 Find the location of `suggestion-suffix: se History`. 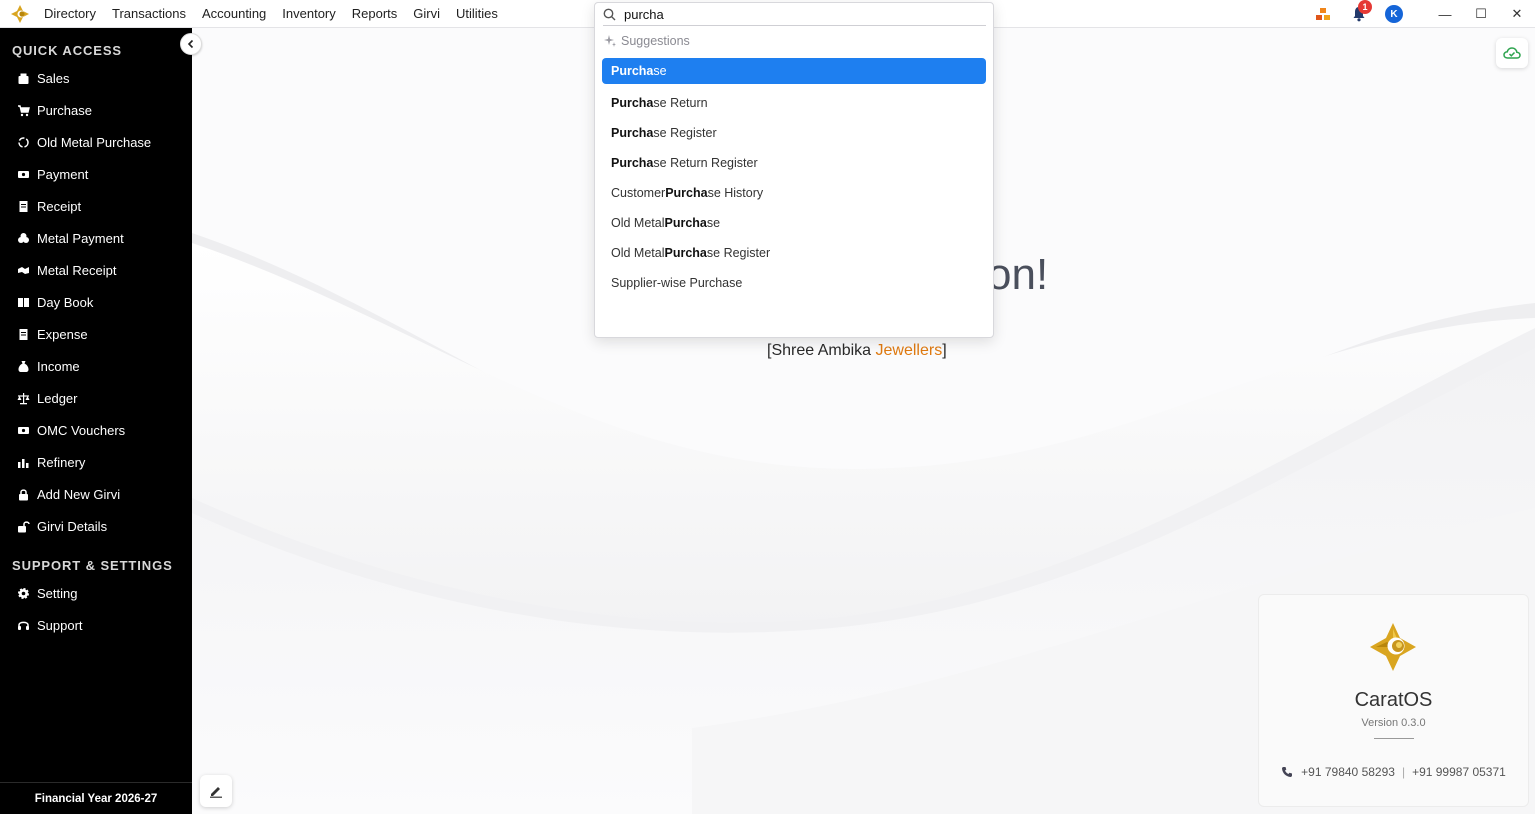

suggestion-suffix: se History is located at coordinates (735, 193).